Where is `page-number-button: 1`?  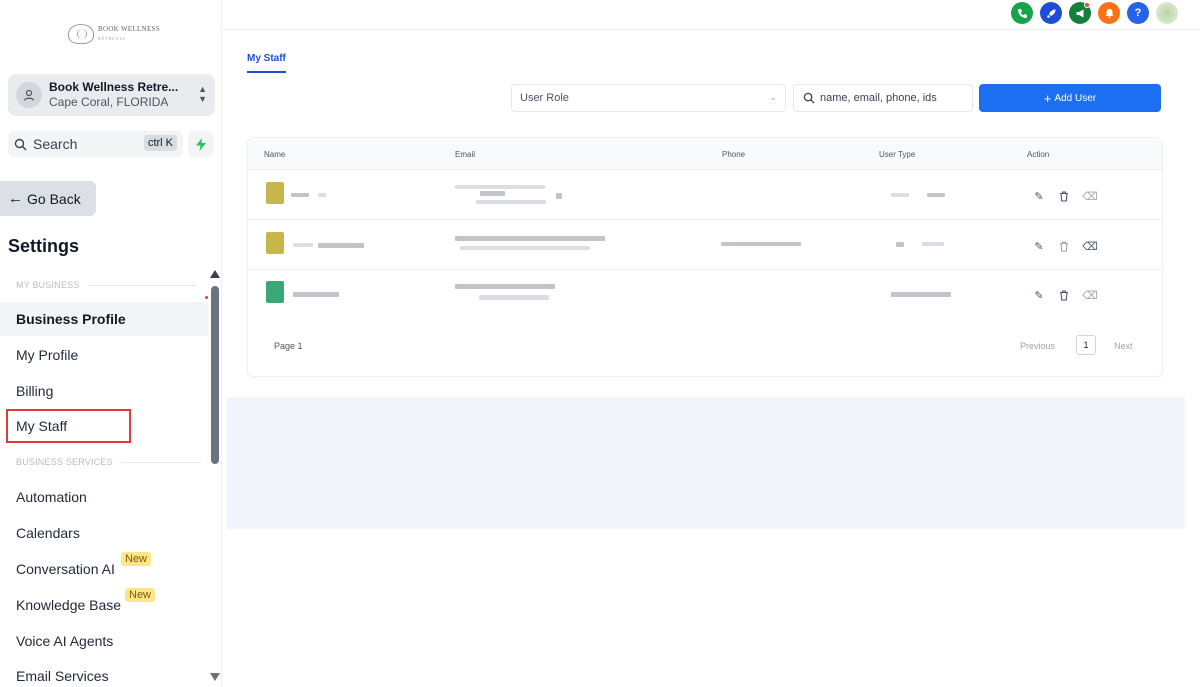 page-number-button: 1 is located at coordinates (1086, 345).